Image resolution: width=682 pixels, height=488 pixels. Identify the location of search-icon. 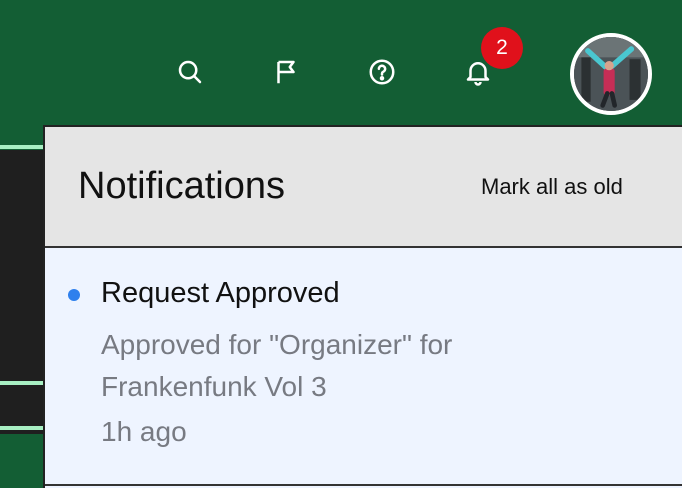
(190, 72).